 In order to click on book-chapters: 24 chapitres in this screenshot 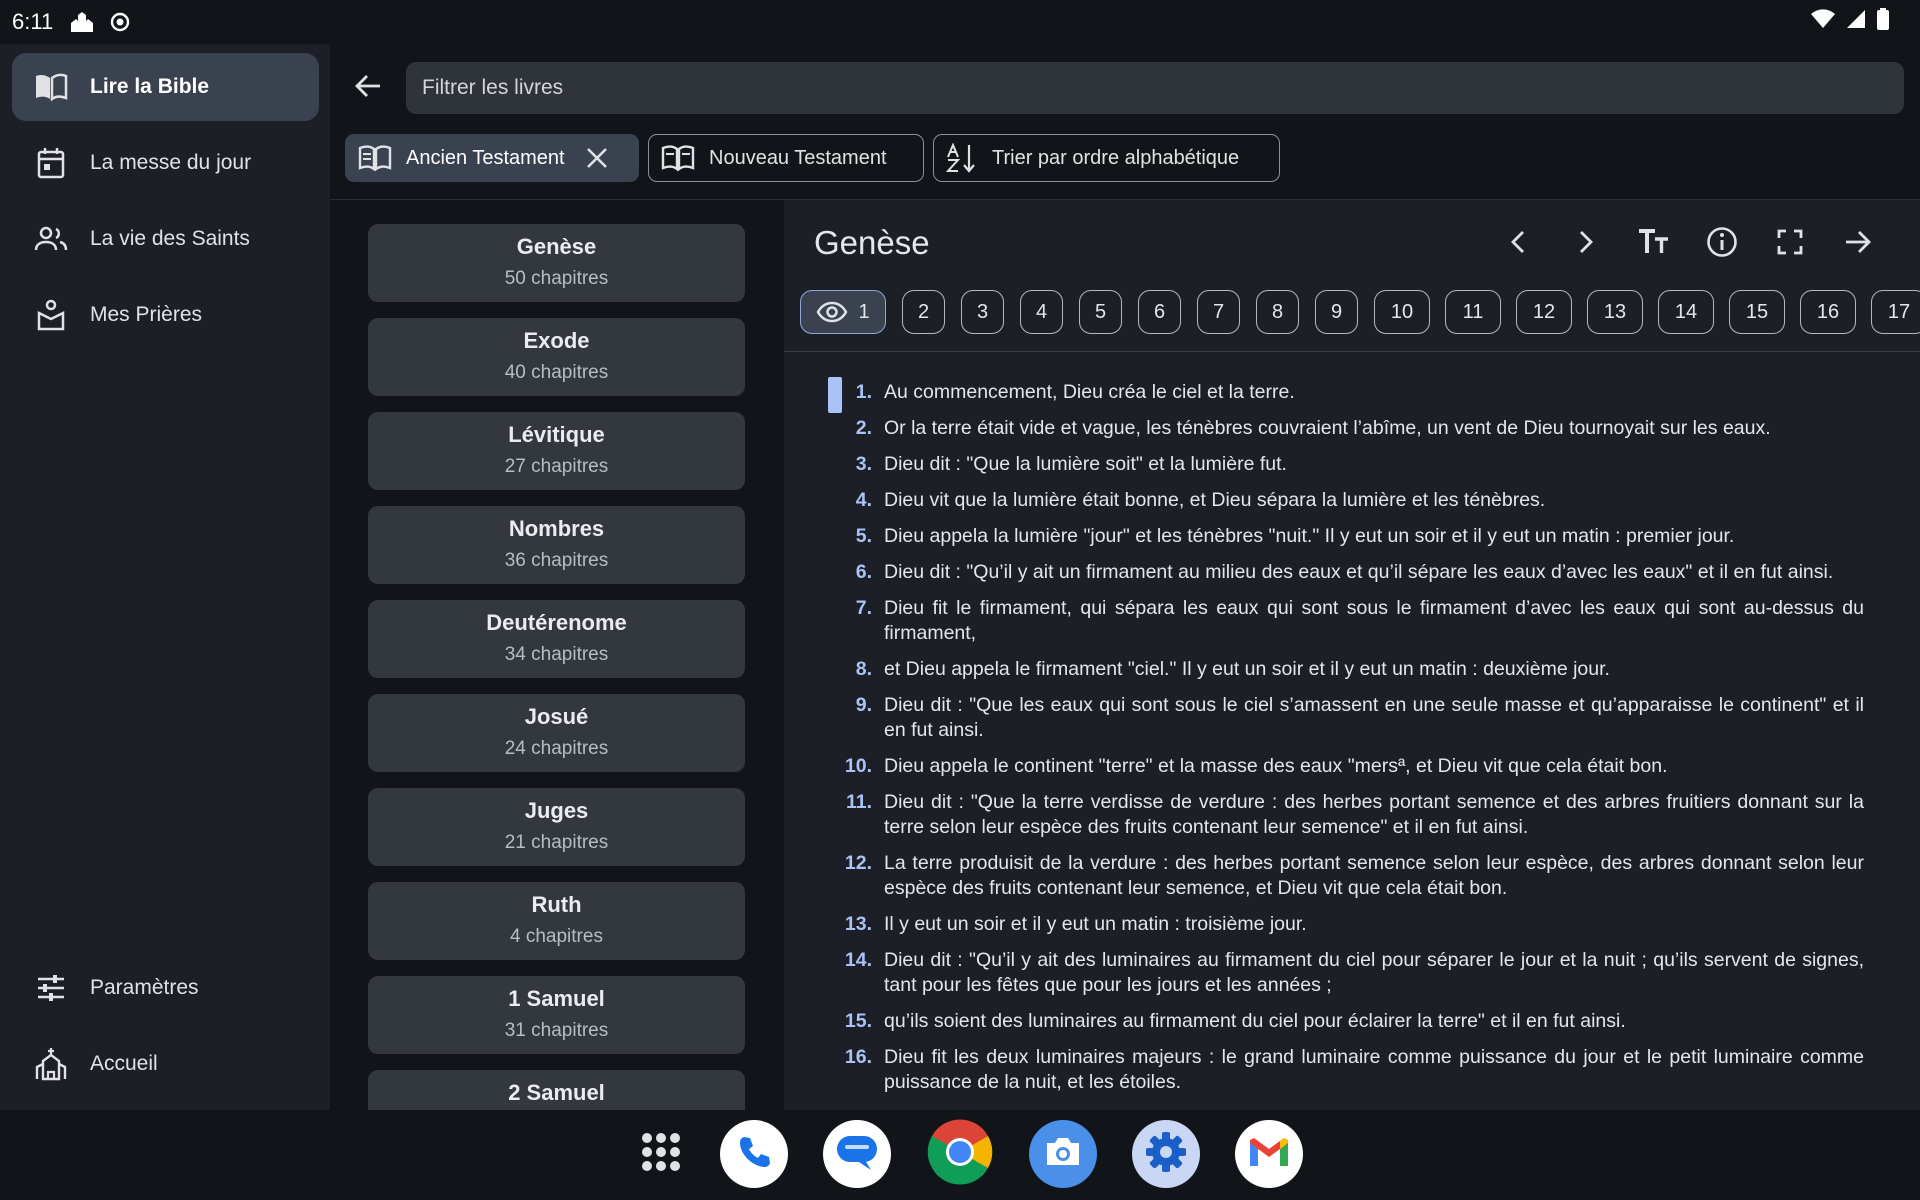, I will do `click(556, 748)`.